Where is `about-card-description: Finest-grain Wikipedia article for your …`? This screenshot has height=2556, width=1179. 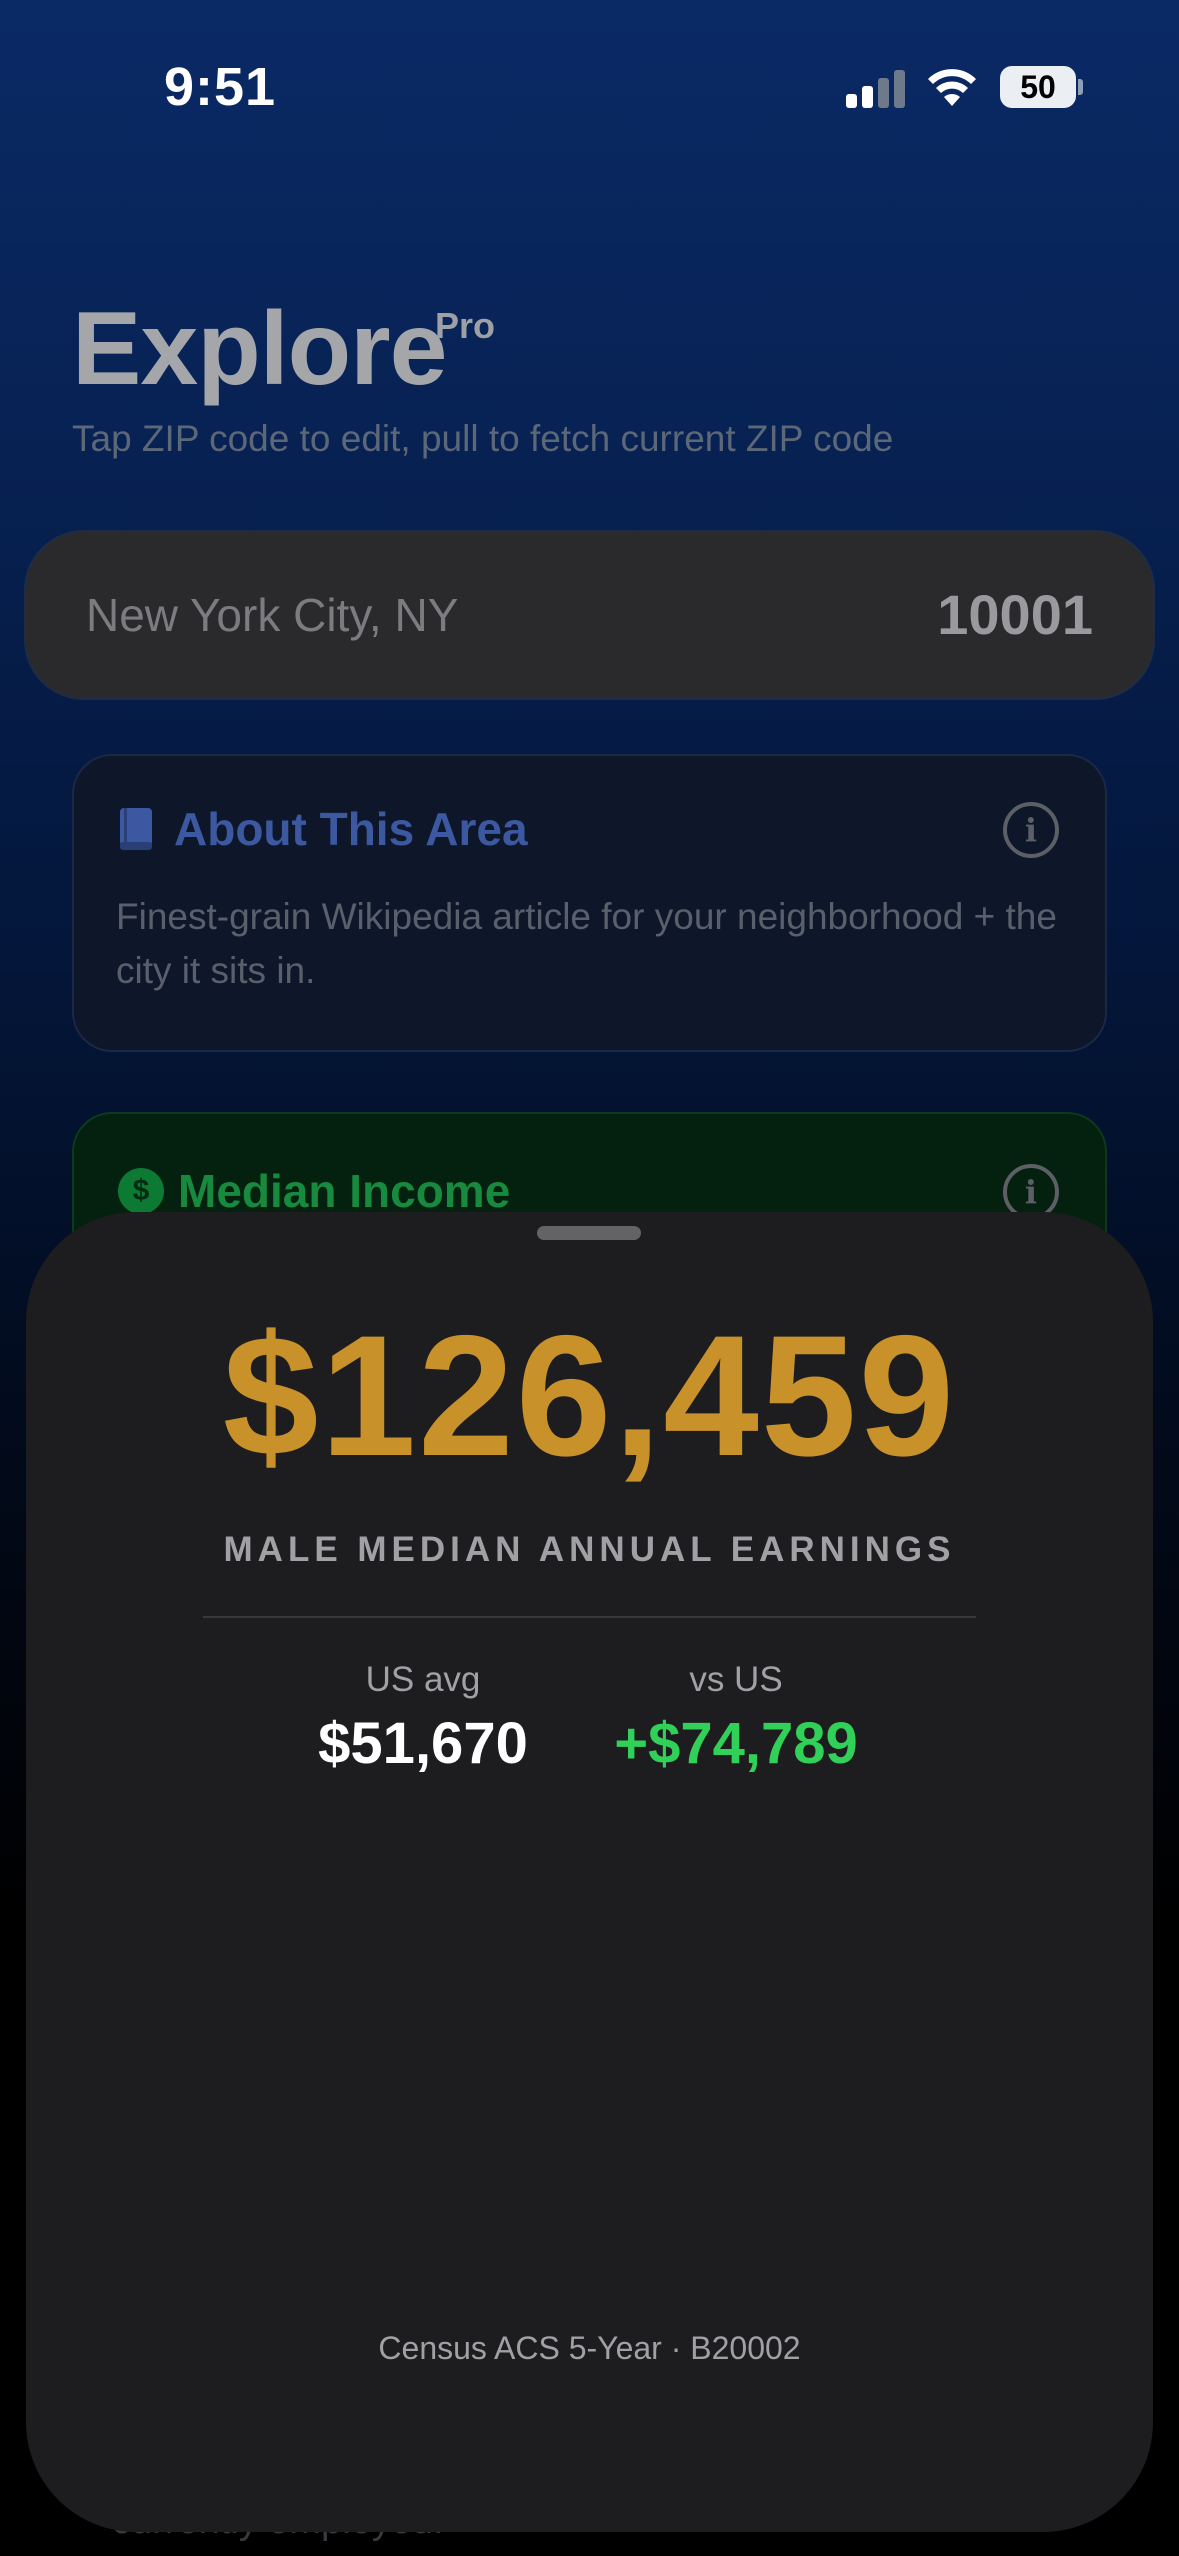
about-card-description: Finest-grain Wikipedia article for your … is located at coordinates (586, 943).